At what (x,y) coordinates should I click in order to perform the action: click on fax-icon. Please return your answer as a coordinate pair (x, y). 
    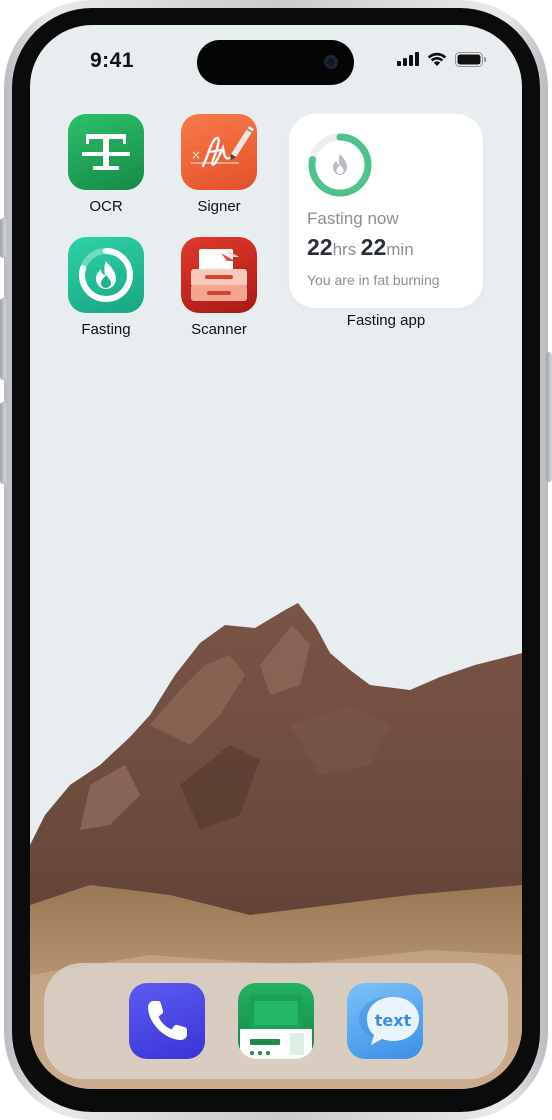
    Looking at the image, I should click on (276, 1021).